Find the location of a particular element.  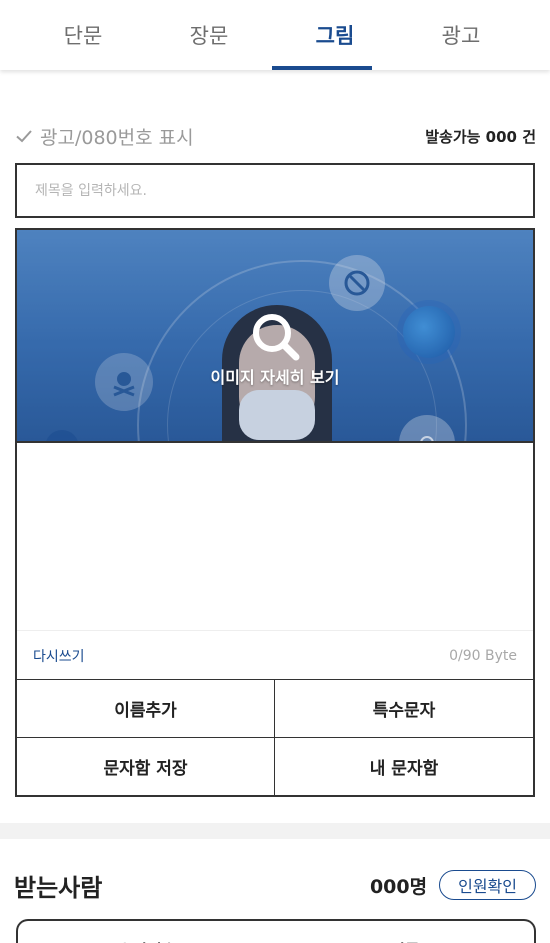

search-icon is located at coordinates (276, 337).